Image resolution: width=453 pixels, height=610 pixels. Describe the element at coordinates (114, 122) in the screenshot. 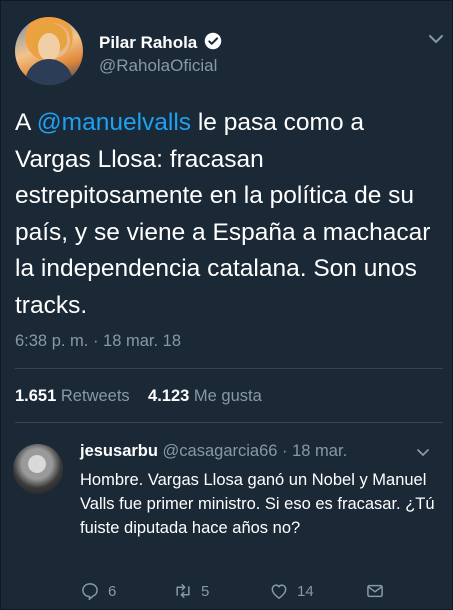

I see `mention-link: @manuelvalls` at that location.